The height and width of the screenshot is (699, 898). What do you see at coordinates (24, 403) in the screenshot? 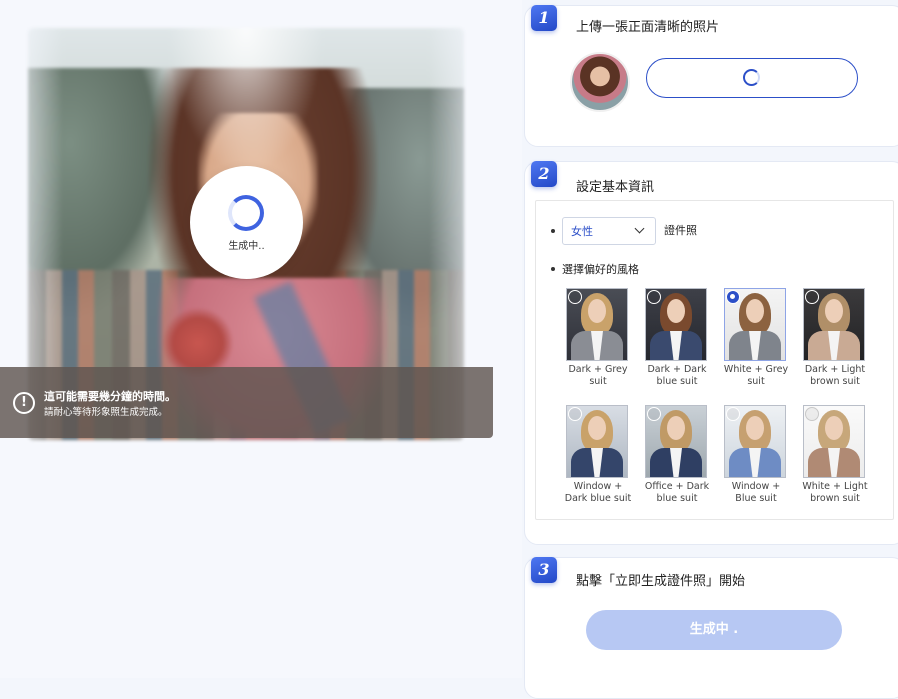
I see `exclamation-icon: !` at bounding box center [24, 403].